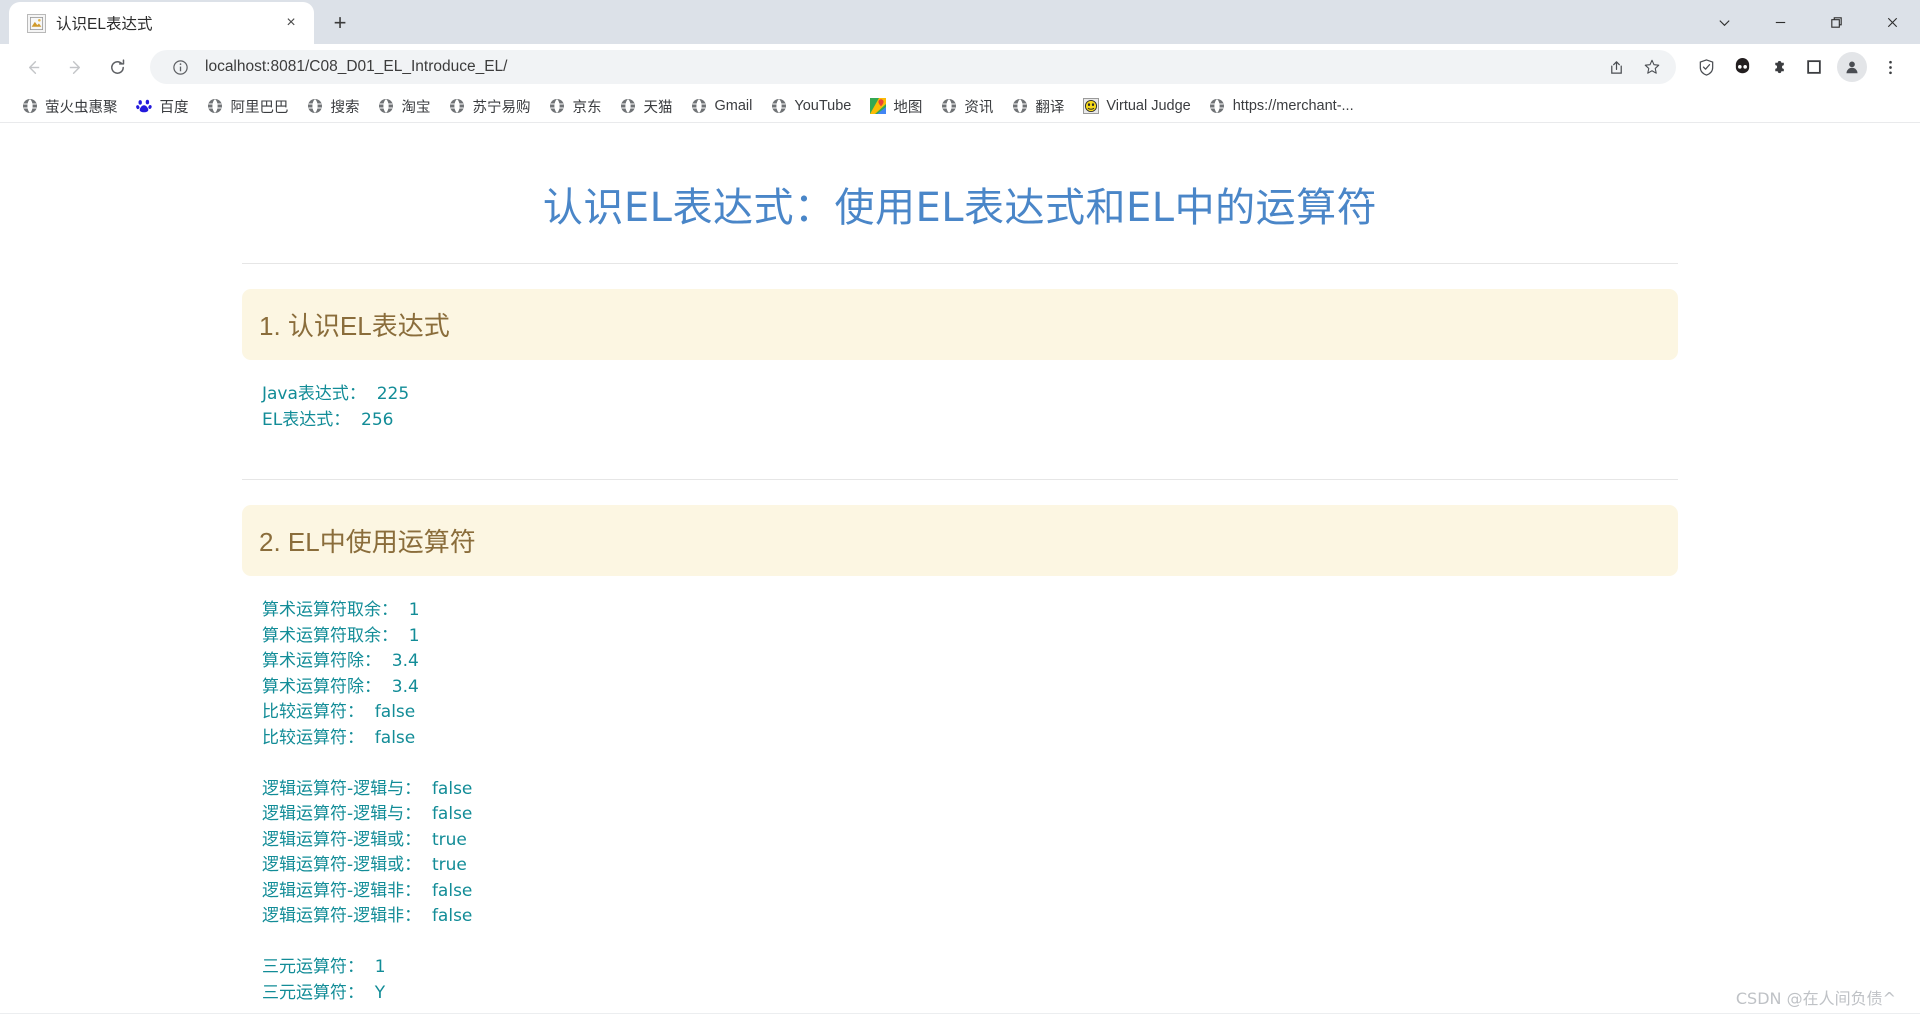  What do you see at coordinates (75, 67) in the screenshot?
I see `forward-icon` at bounding box center [75, 67].